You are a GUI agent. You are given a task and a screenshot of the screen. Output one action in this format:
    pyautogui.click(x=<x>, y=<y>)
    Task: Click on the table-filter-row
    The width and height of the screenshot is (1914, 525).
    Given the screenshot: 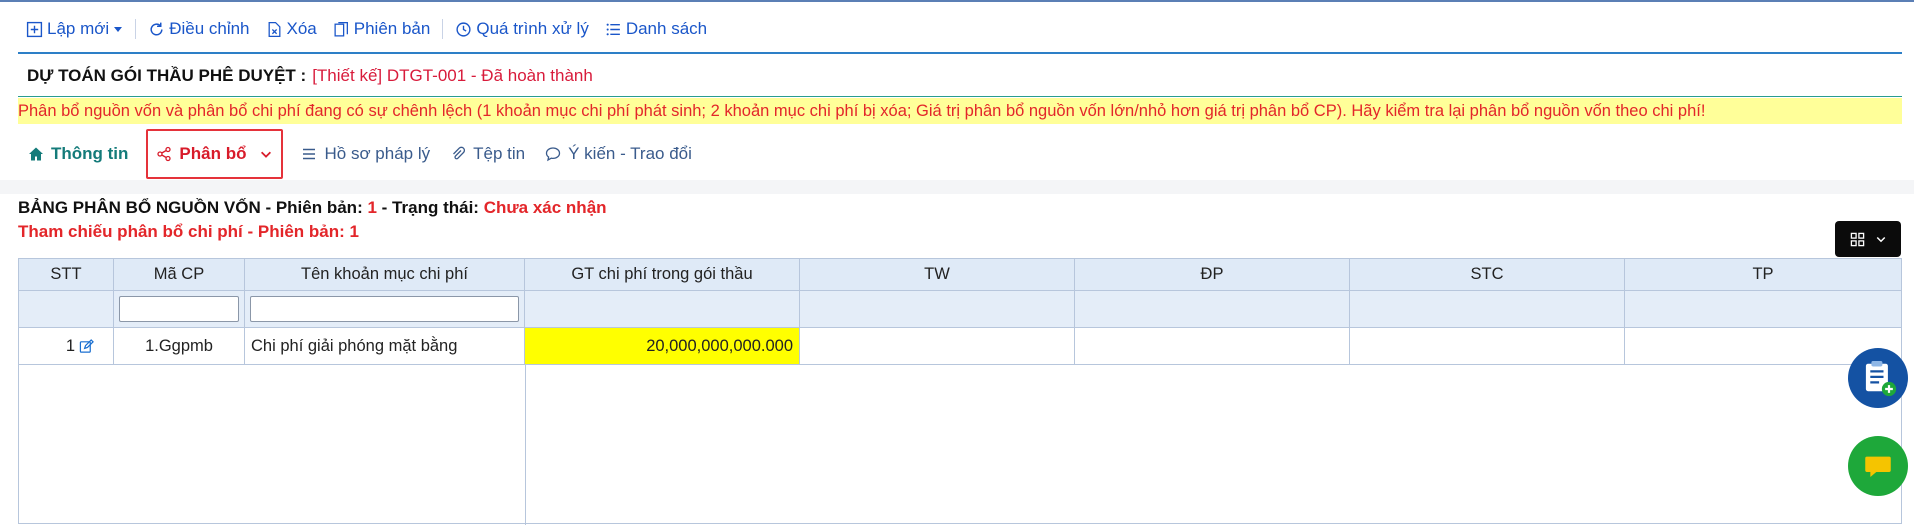 What is the action you would take?
    pyautogui.click(x=960, y=309)
    